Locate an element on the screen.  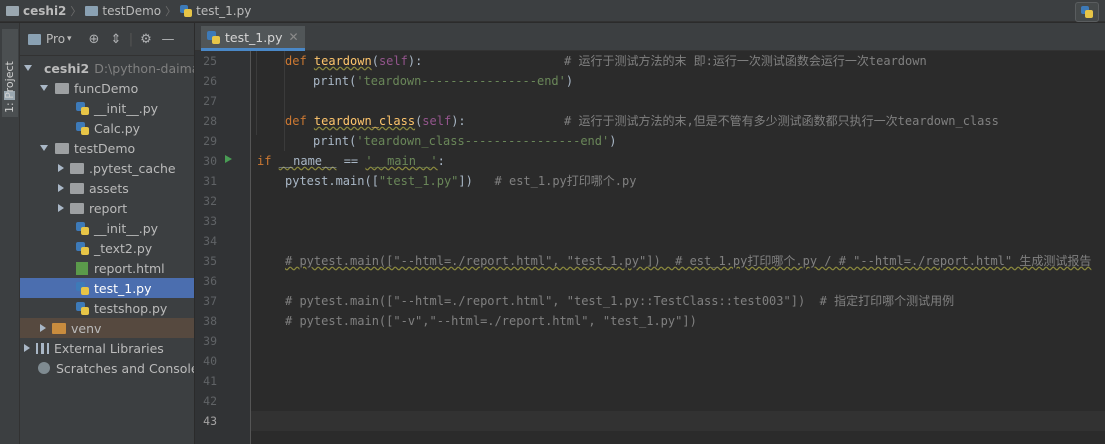
tree-item-label: report is located at coordinates (108, 208).